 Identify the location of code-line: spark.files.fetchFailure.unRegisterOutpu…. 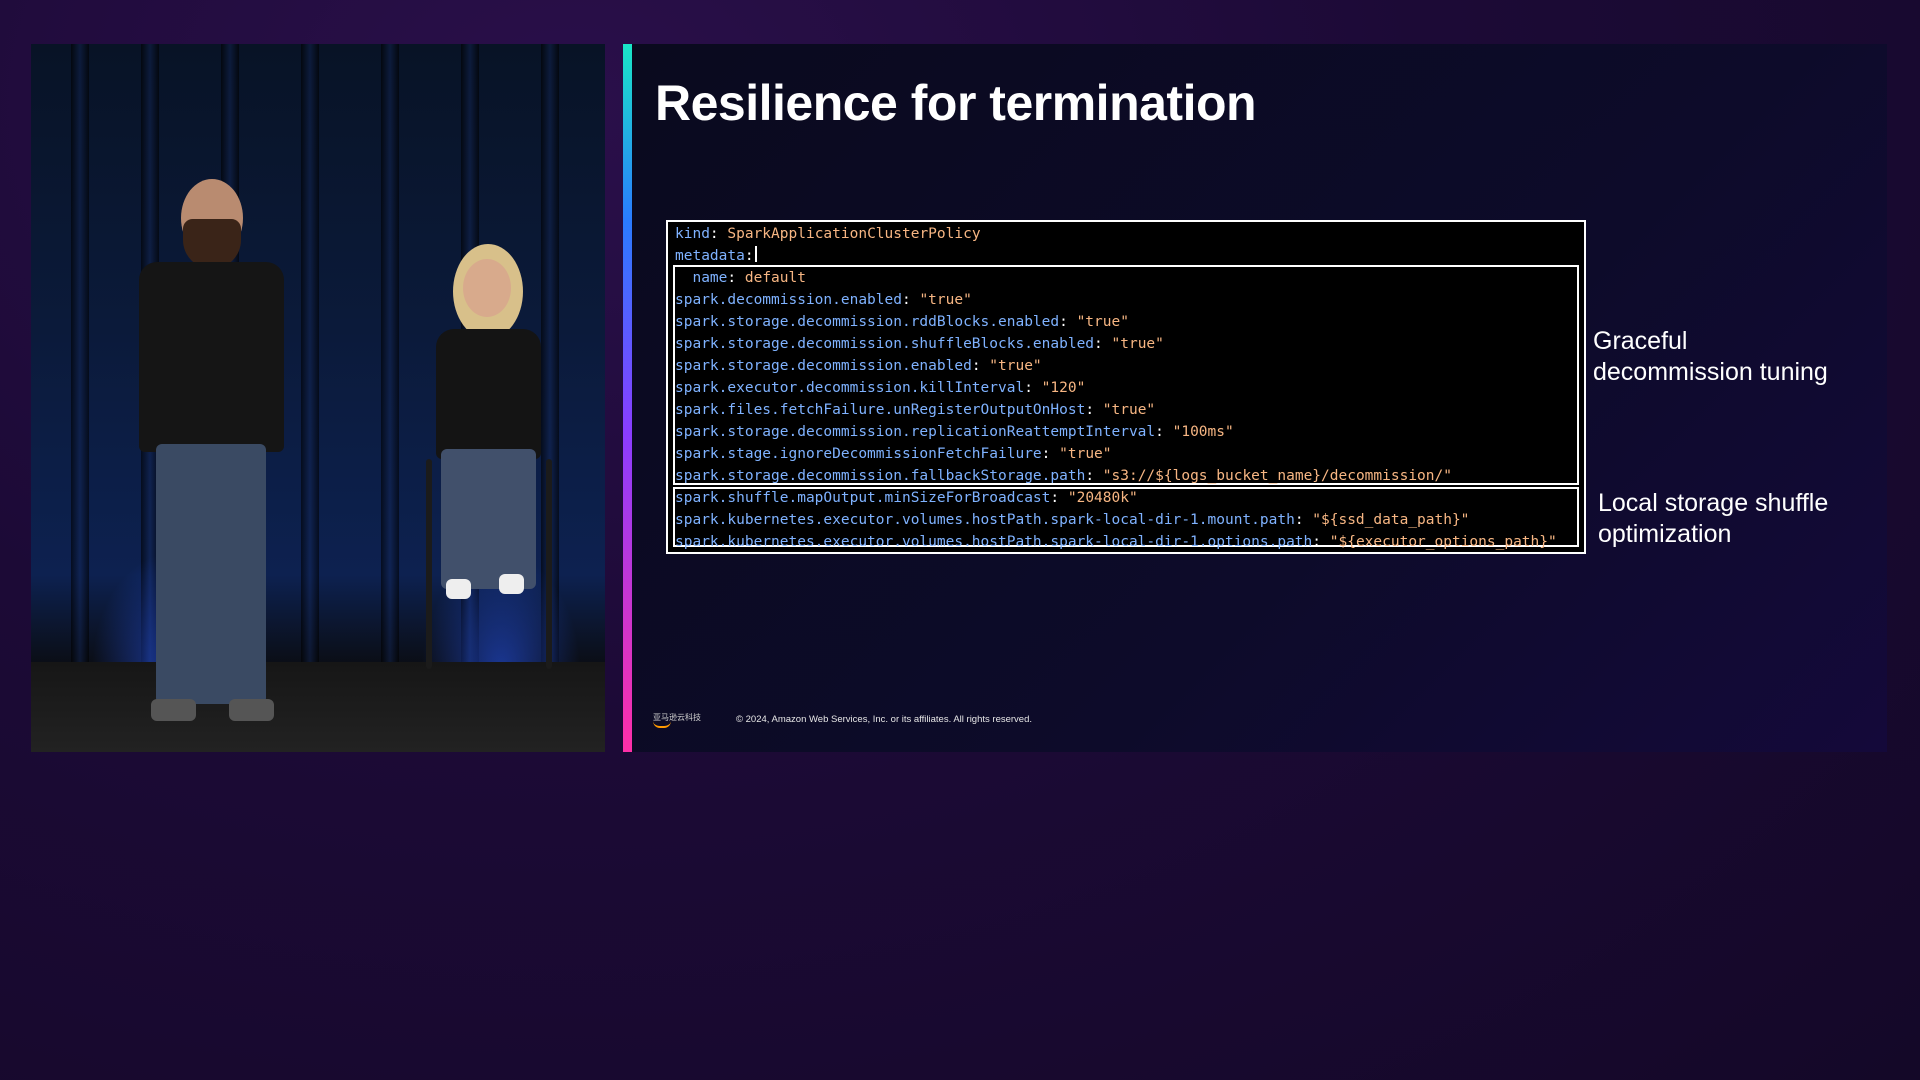
(915, 410).